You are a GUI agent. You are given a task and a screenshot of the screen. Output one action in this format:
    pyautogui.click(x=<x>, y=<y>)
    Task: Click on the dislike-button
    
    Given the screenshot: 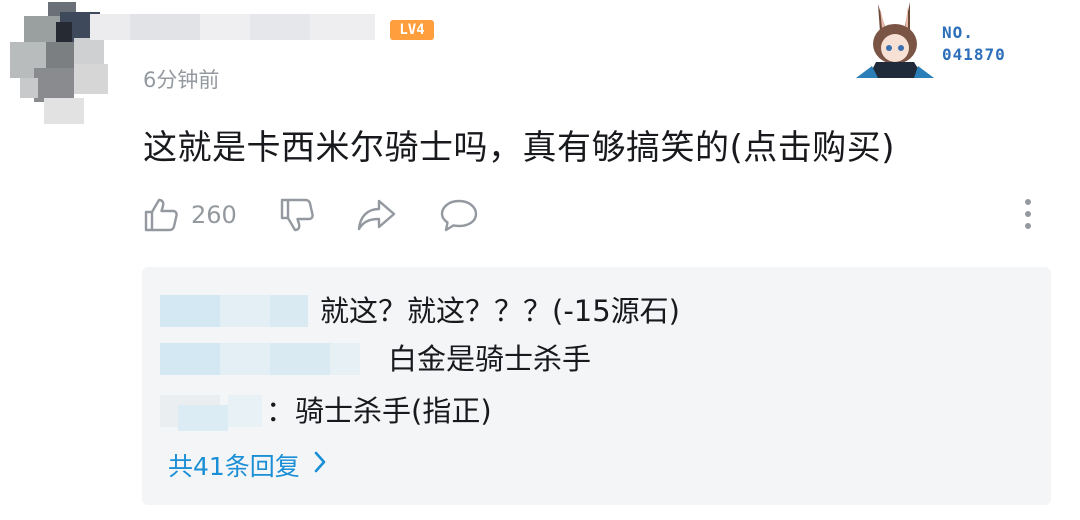 What is the action you would take?
    pyautogui.click(x=297, y=215)
    